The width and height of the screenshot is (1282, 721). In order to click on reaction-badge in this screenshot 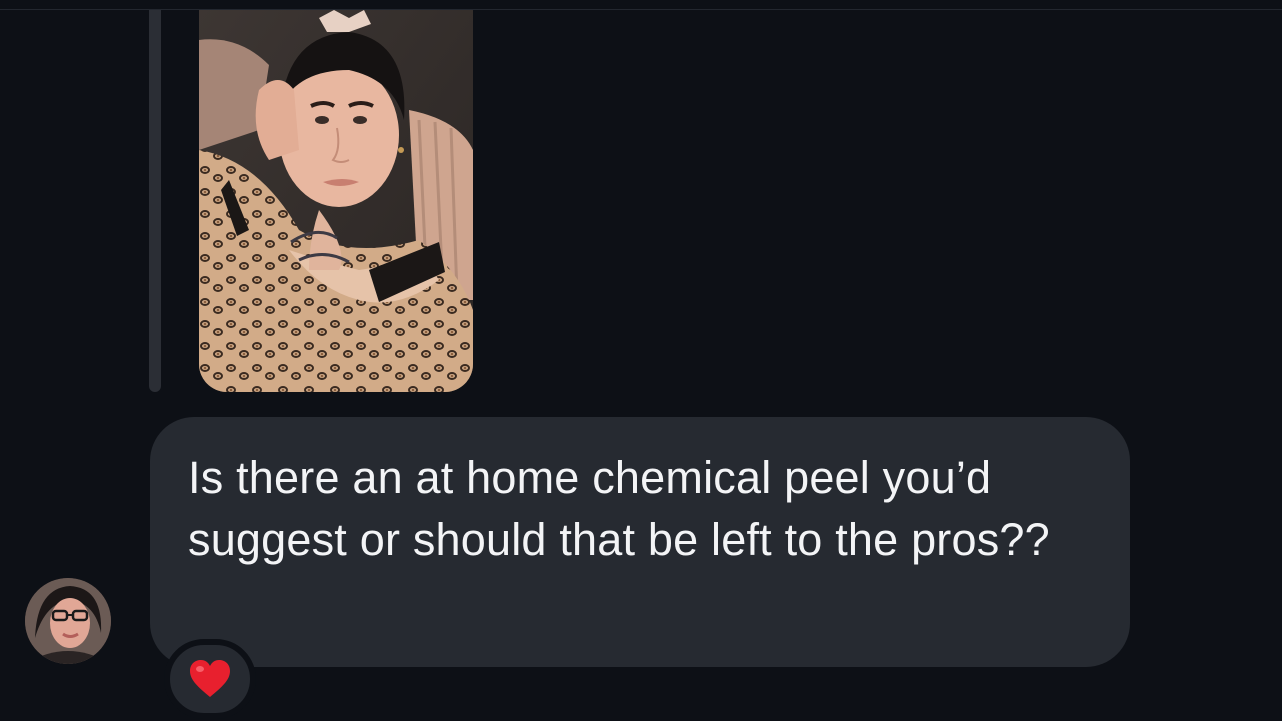, I will do `click(210, 679)`.